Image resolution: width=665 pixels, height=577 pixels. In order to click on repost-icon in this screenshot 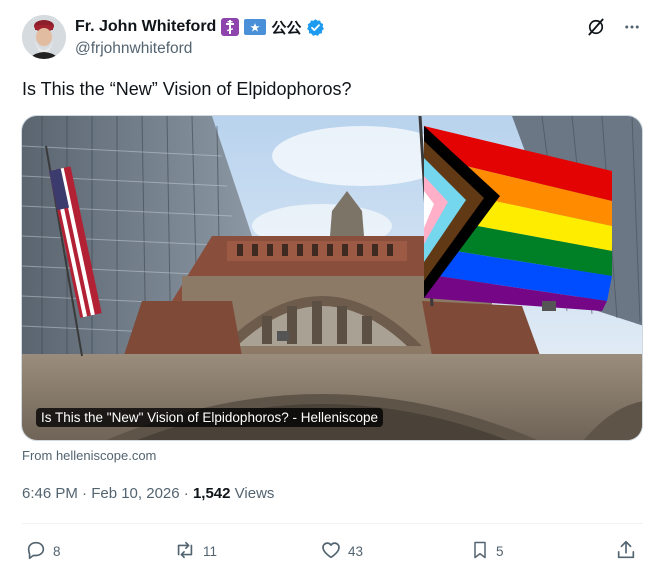, I will do `click(185, 551)`.